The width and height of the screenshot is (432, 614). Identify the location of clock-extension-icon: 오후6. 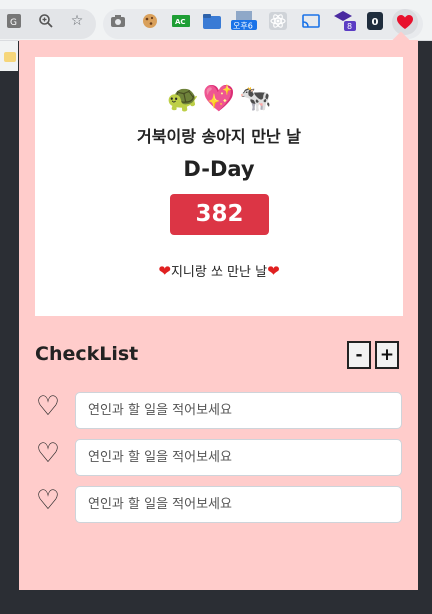
(244, 21).